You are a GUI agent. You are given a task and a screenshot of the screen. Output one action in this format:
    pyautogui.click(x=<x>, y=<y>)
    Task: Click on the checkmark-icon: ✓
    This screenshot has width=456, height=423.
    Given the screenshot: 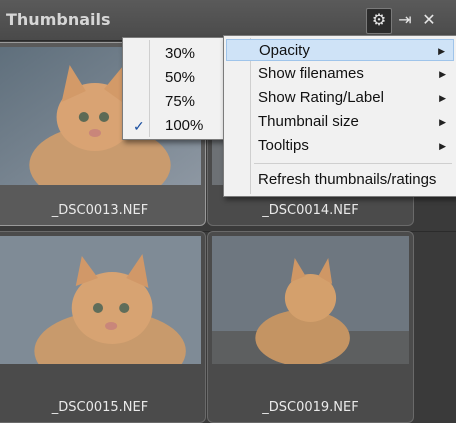 What is the action you would take?
    pyautogui.click(x=139, y=126)
    